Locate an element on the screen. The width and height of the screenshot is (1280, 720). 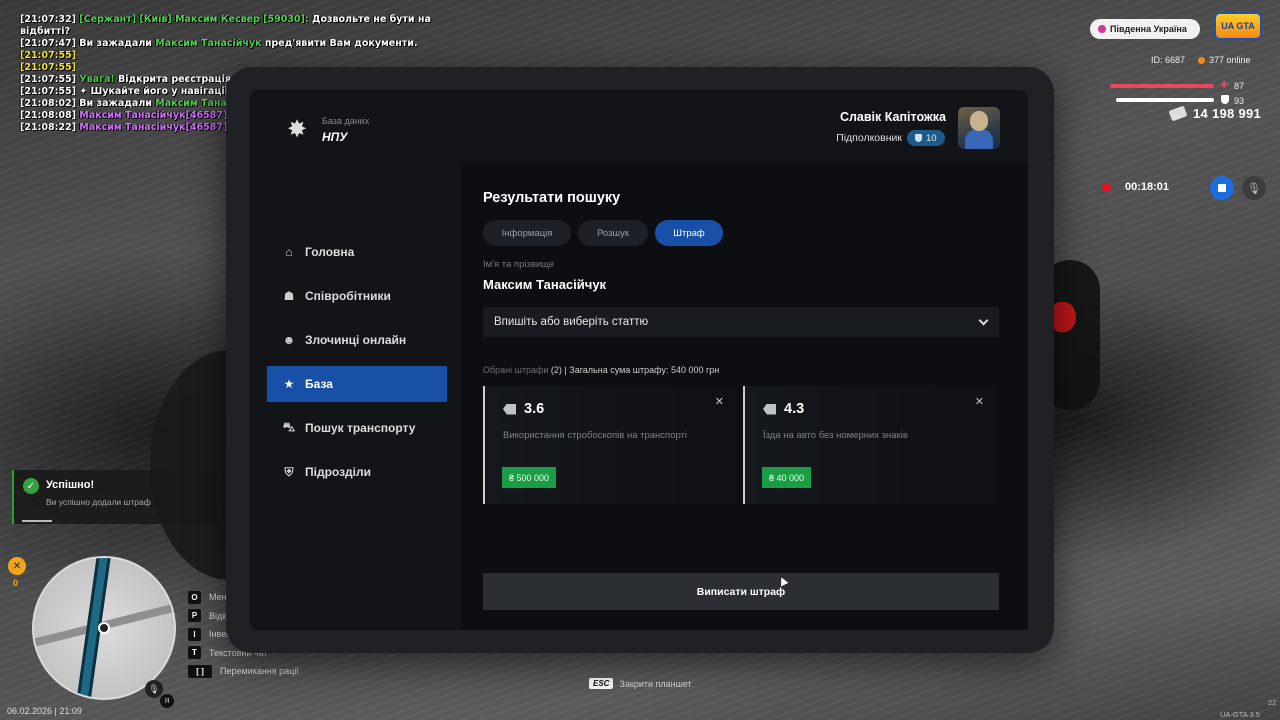
suspect-name: Максим Танасійчук is located at coordinates (545, 284).